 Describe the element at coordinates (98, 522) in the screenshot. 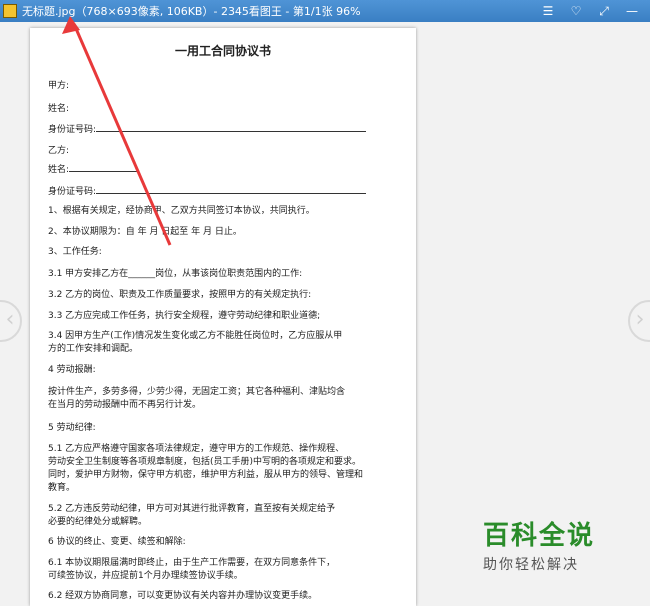

I see `doc-line: 必要的纪律处分或解聘。` at that location.